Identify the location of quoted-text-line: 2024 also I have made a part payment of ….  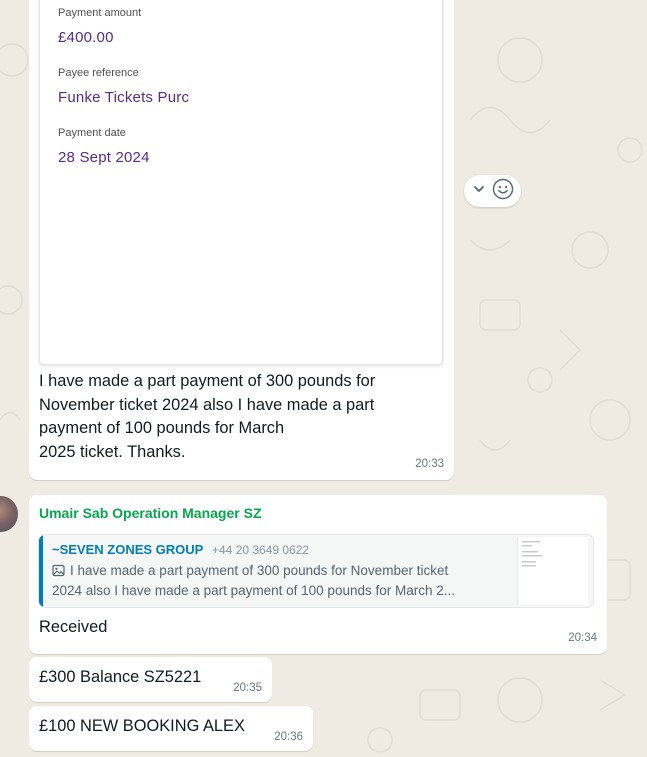
(253, 590).